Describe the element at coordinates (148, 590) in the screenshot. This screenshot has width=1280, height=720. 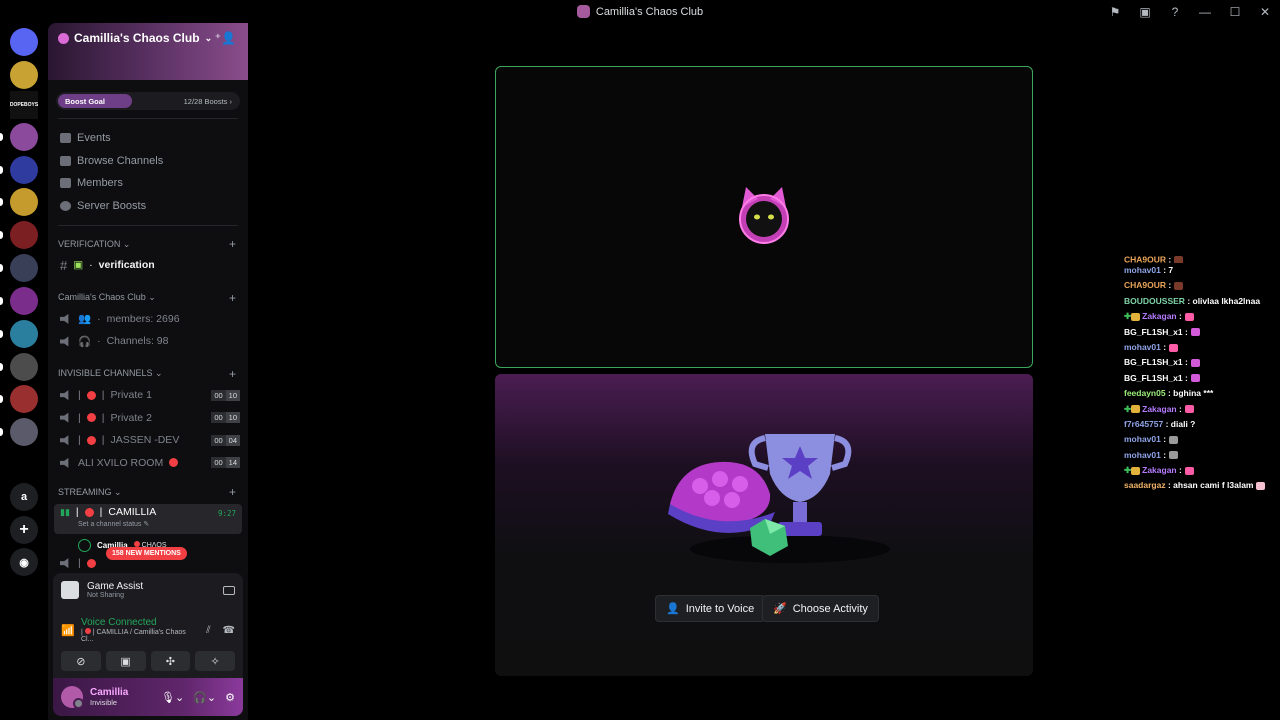
I see `game-assist: Game Assist Not Sharing` at that location.